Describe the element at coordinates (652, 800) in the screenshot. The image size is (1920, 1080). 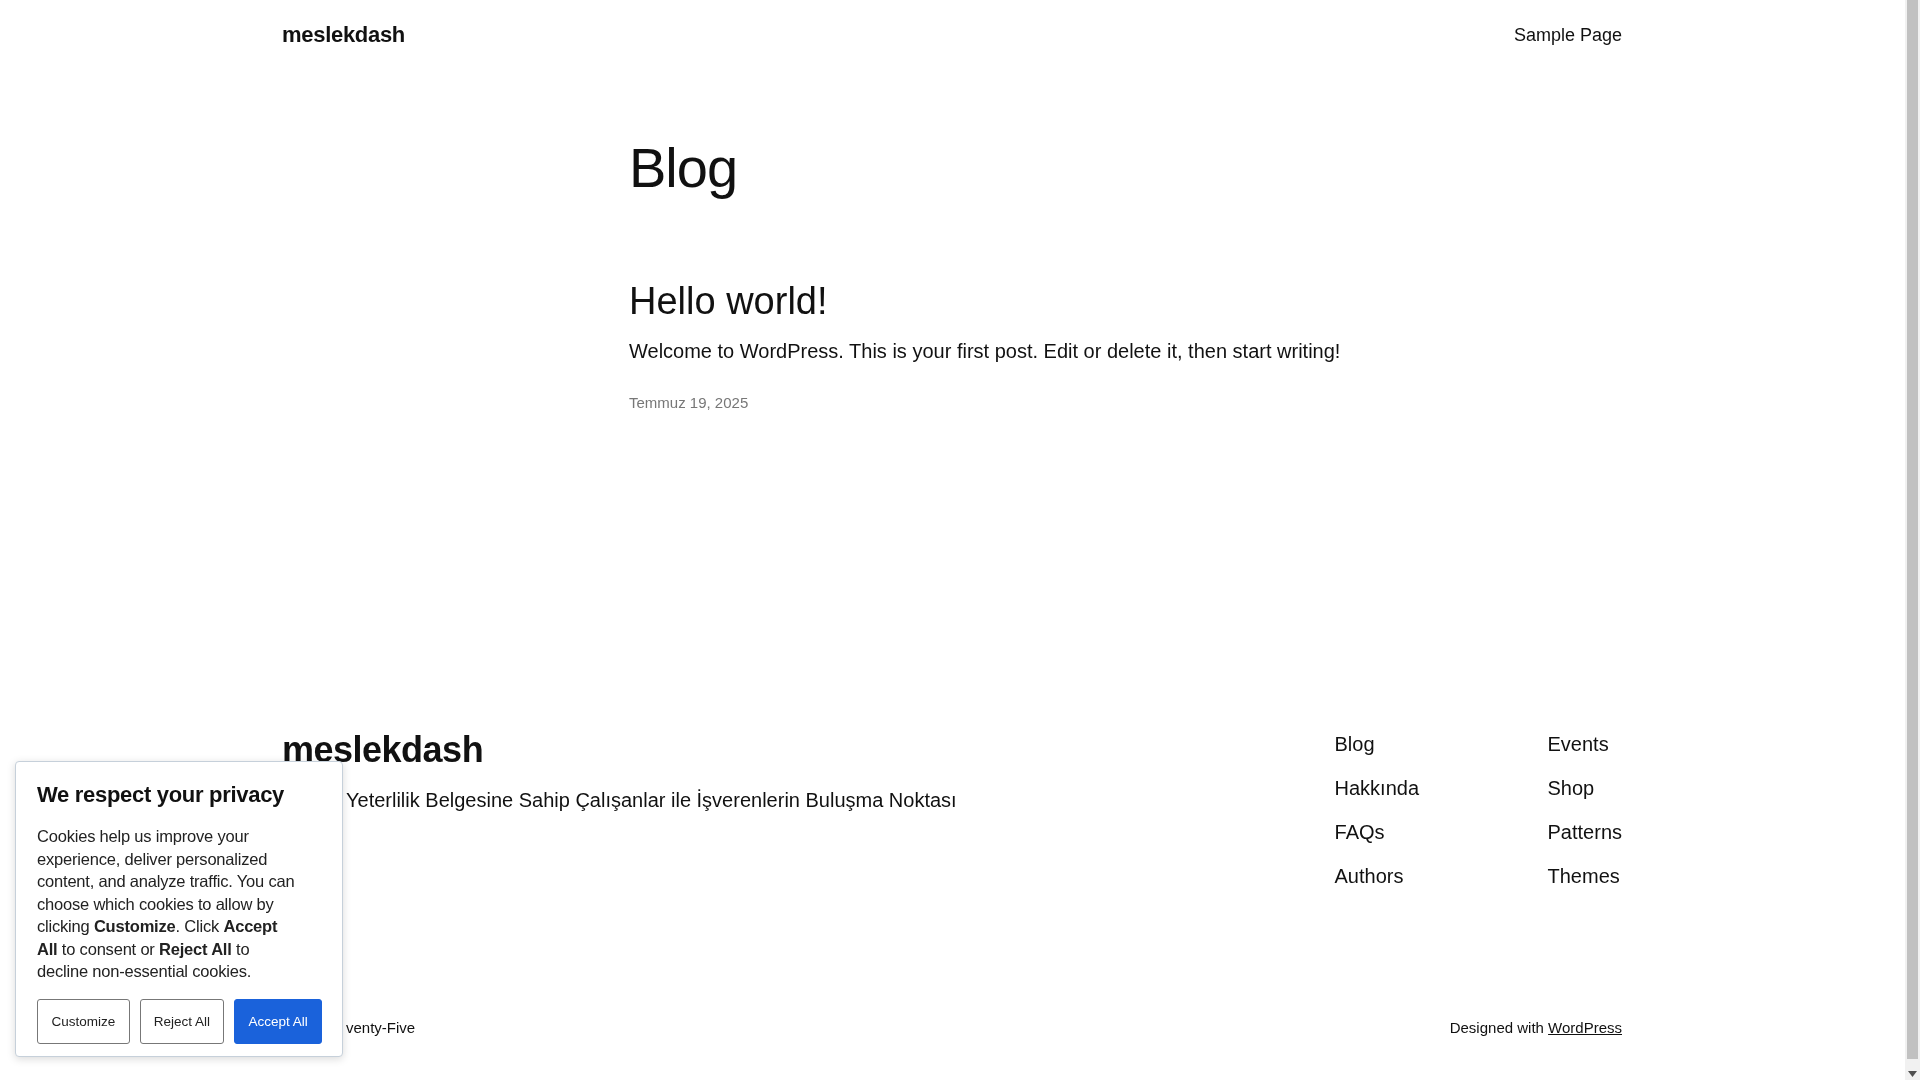
I see `site-tagline: Yeterlilik Belgesine Sahip Çalışanlar ile İşverenlerin Buluşma Noktası` at that location.